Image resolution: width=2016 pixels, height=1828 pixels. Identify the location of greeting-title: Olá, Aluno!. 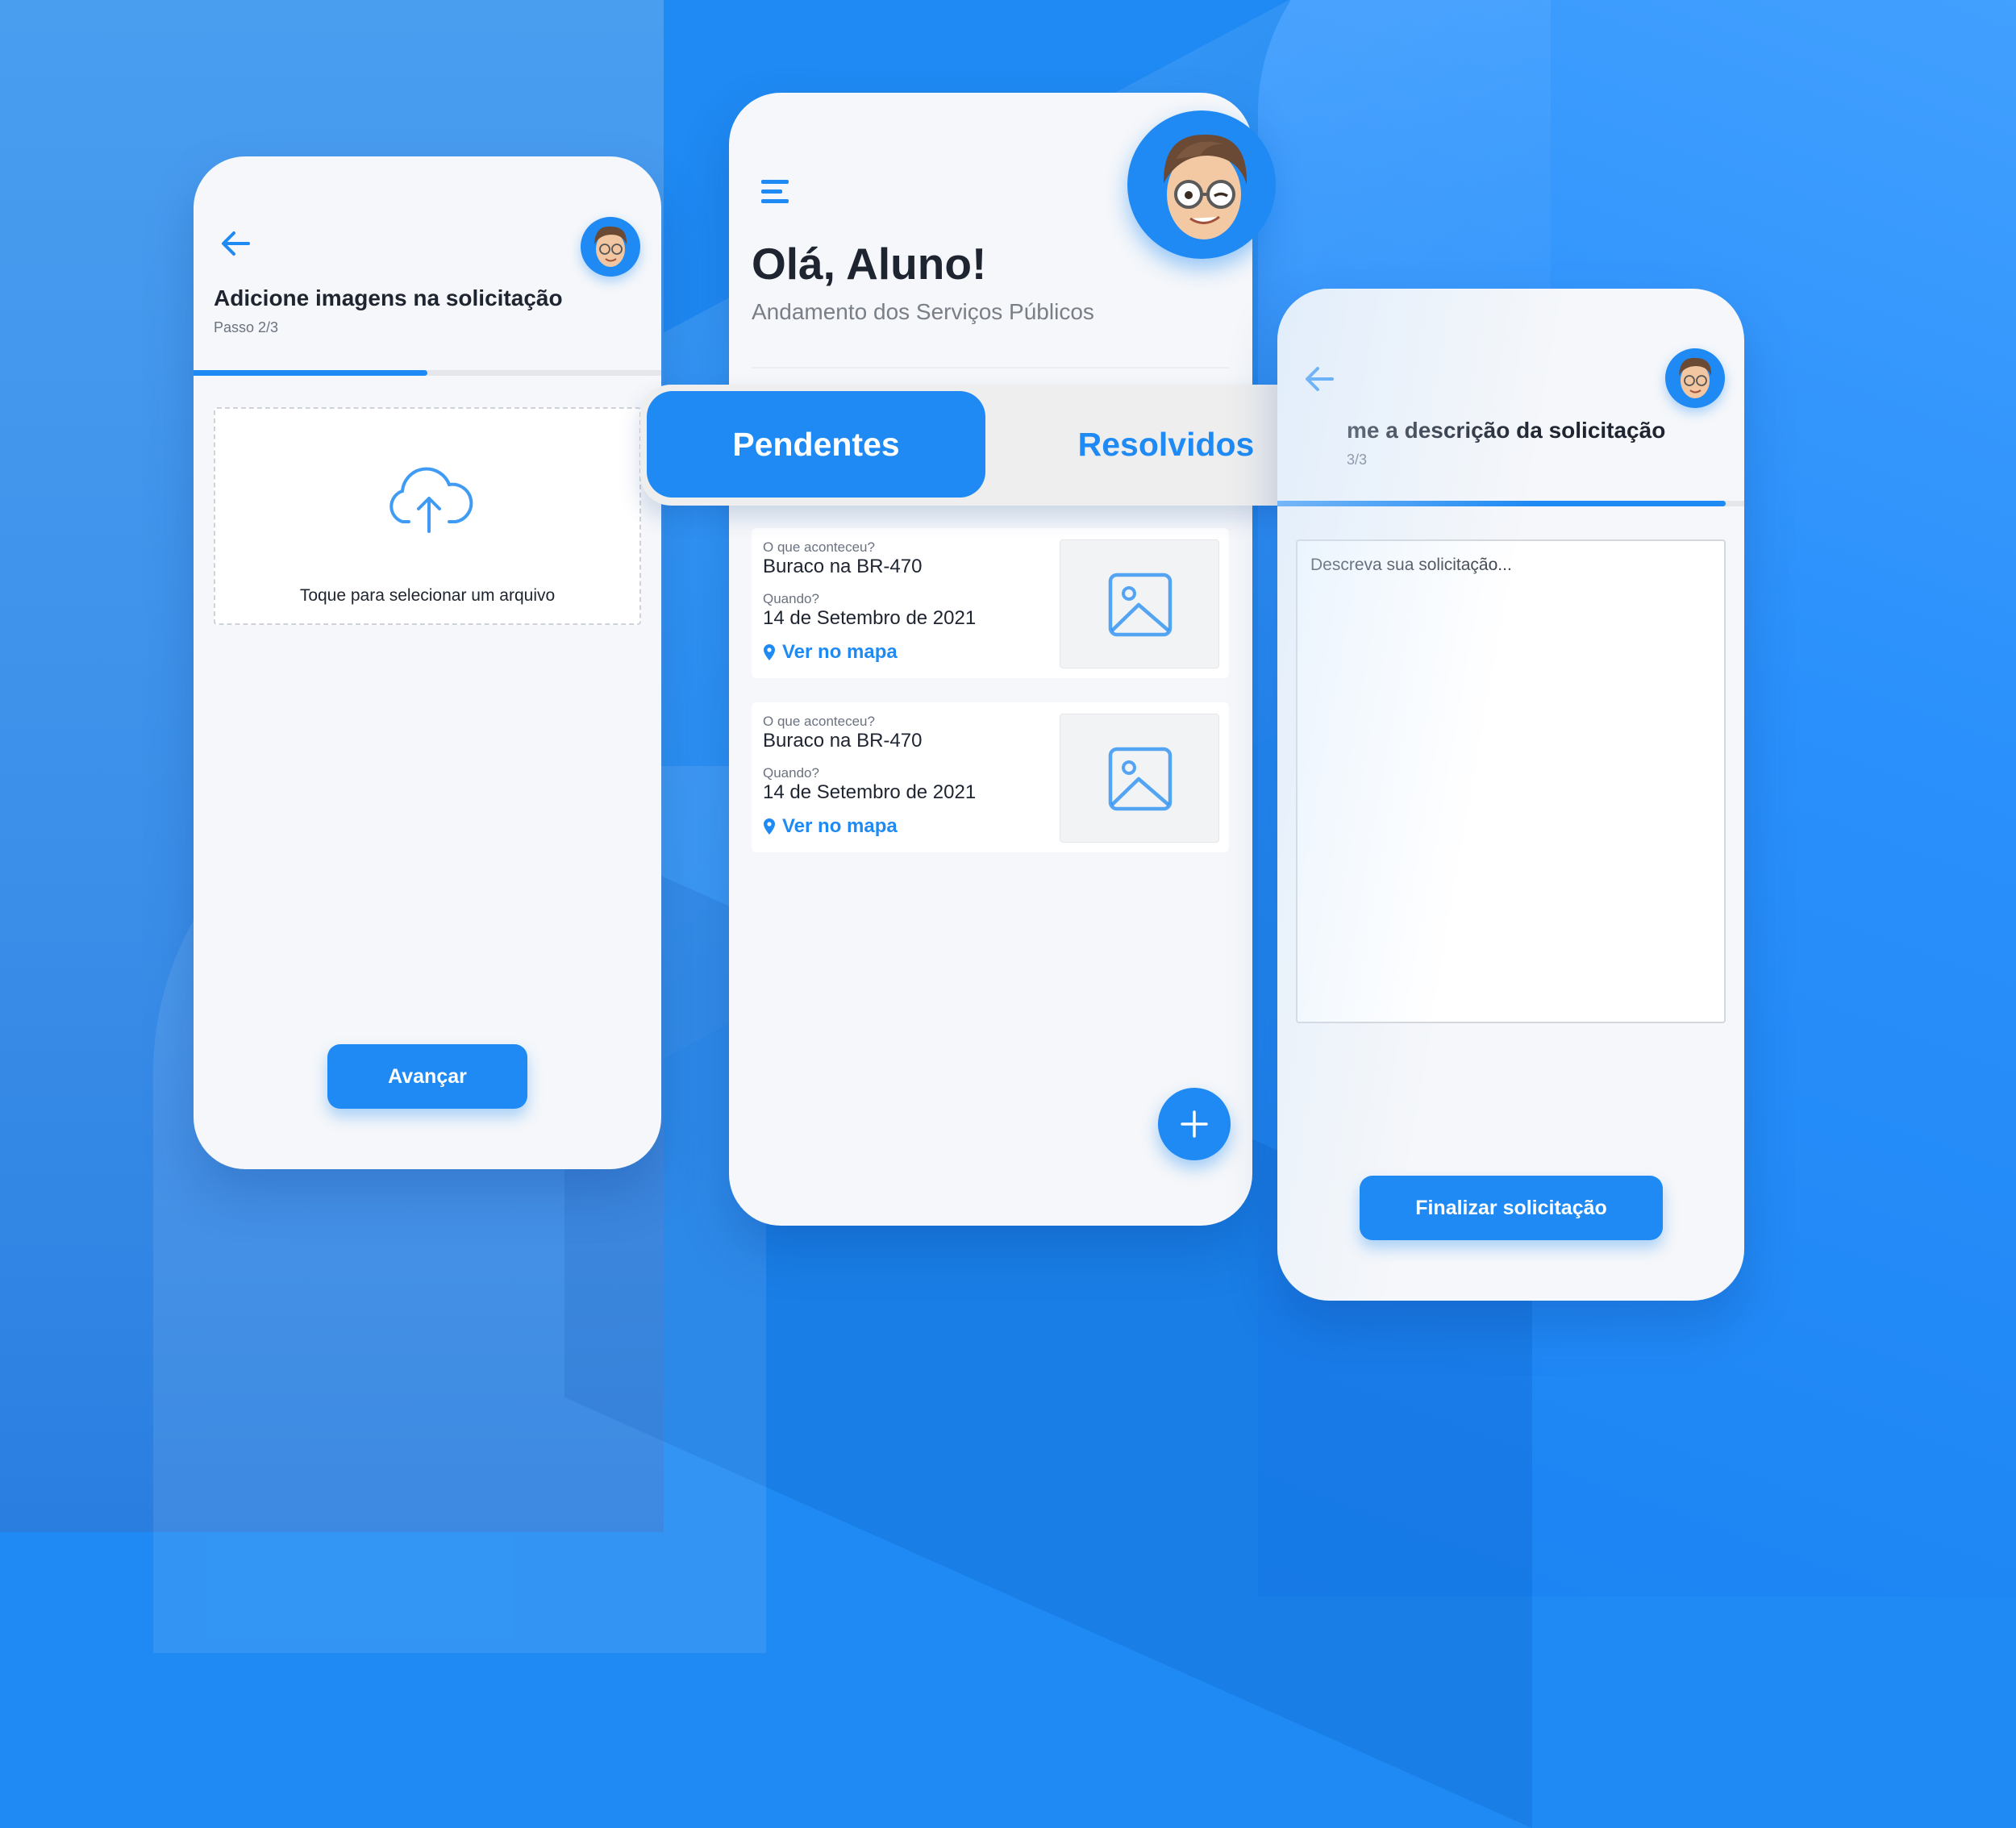
(869, 264).